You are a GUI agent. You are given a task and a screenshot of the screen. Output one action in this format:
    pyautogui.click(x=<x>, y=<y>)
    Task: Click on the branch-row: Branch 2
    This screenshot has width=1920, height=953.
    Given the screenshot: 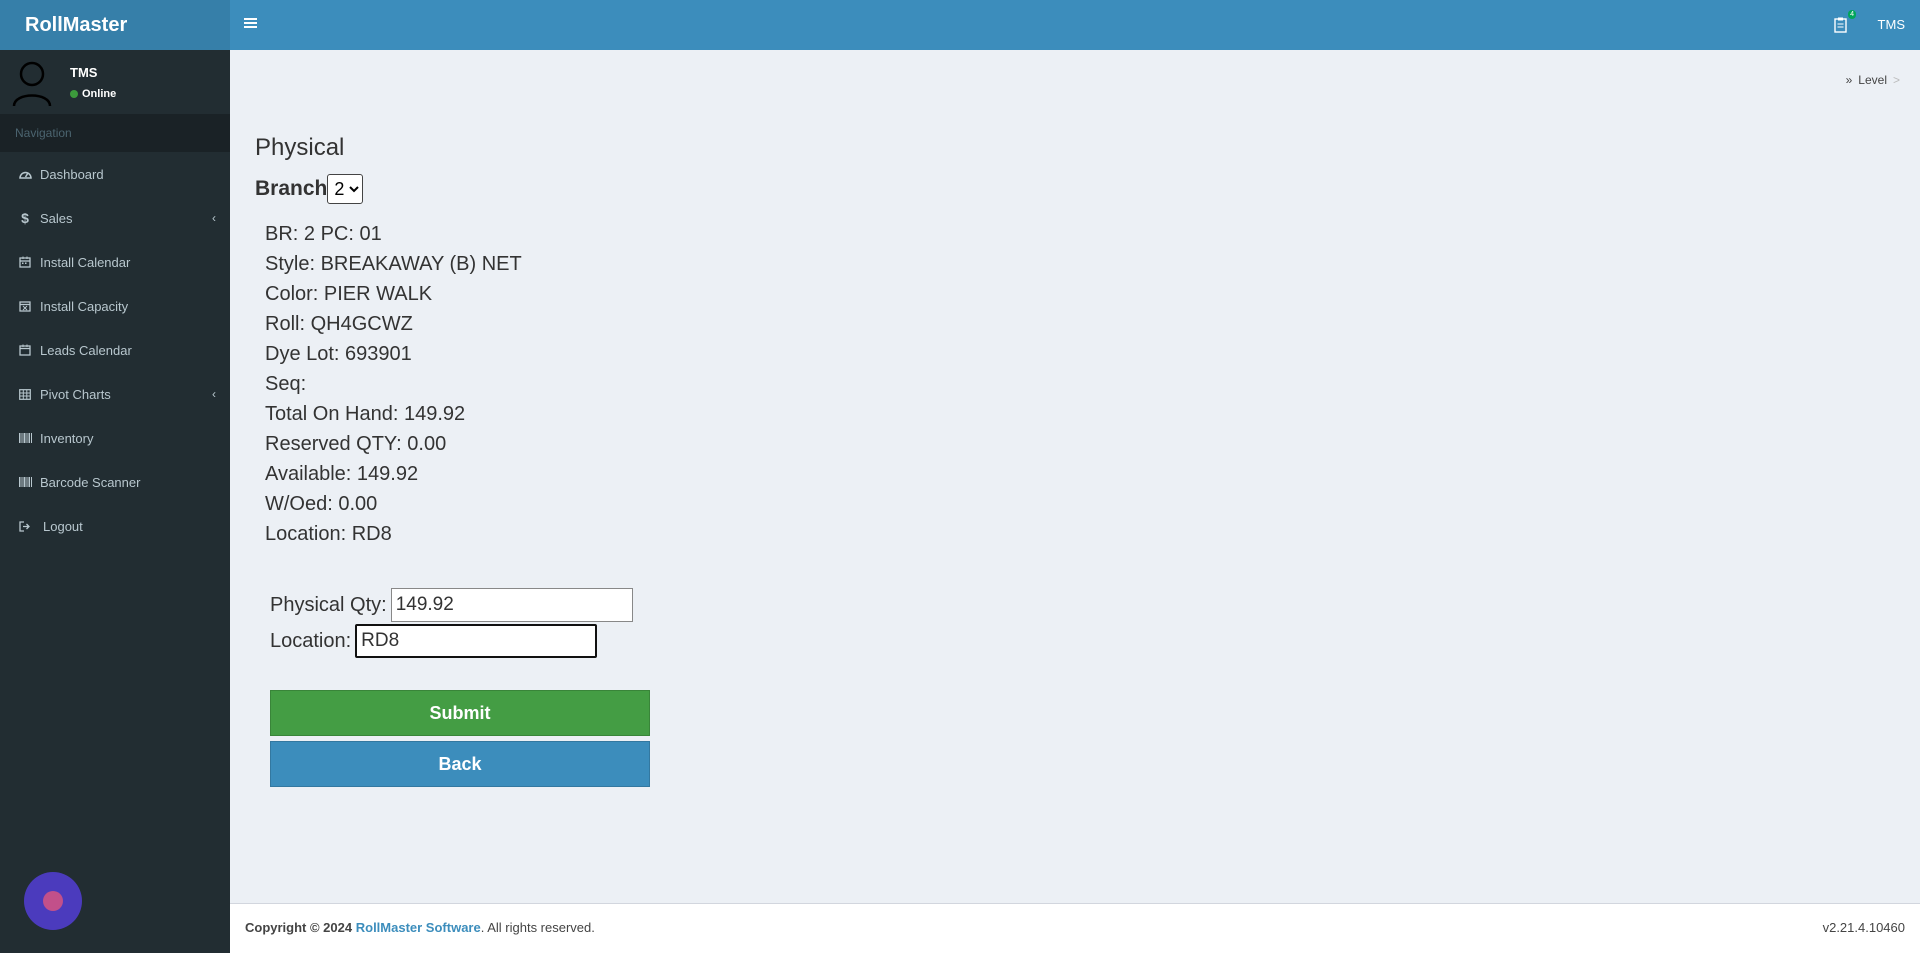 What is the action you would take?
    pyautogui.click(x=309, y=189)
    